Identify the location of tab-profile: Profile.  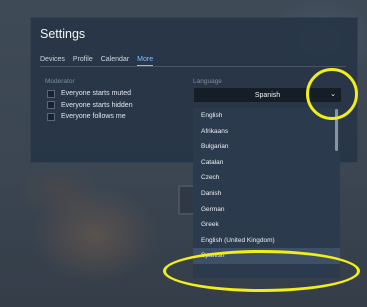
(83, 61).